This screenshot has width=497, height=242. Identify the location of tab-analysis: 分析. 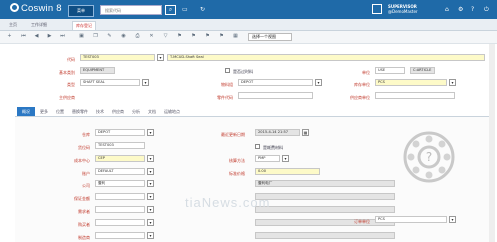
(136, 111).